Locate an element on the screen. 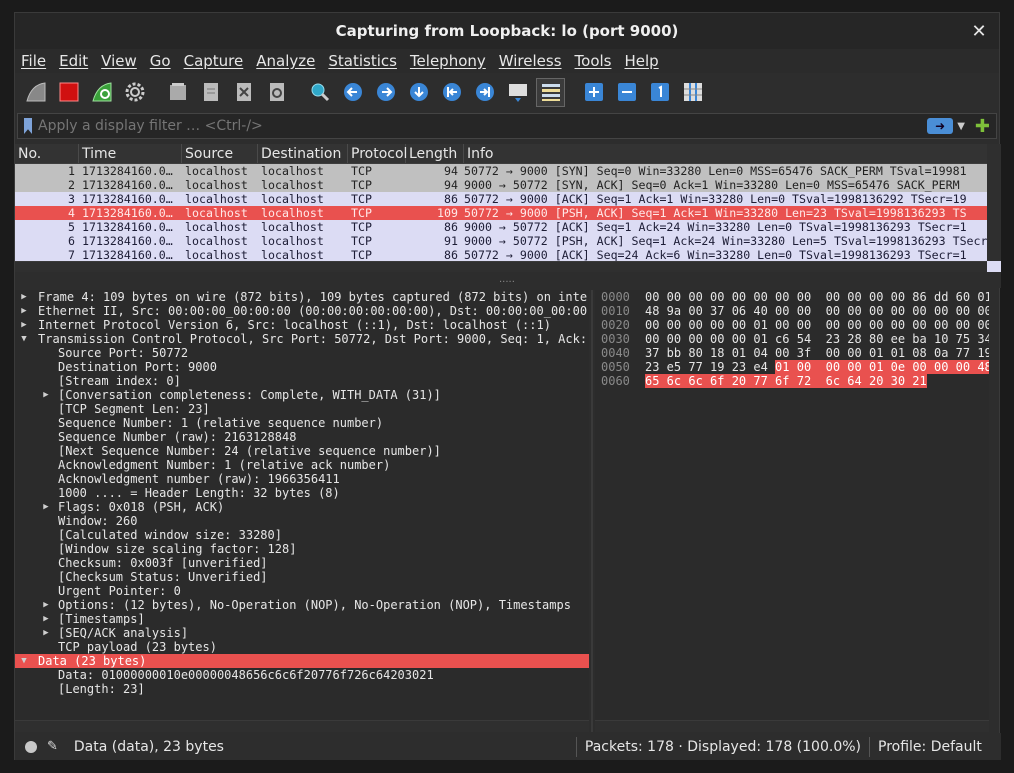 The image size is (1014, 773). shark-fin-start-icon is located at coordinates (35, 92).